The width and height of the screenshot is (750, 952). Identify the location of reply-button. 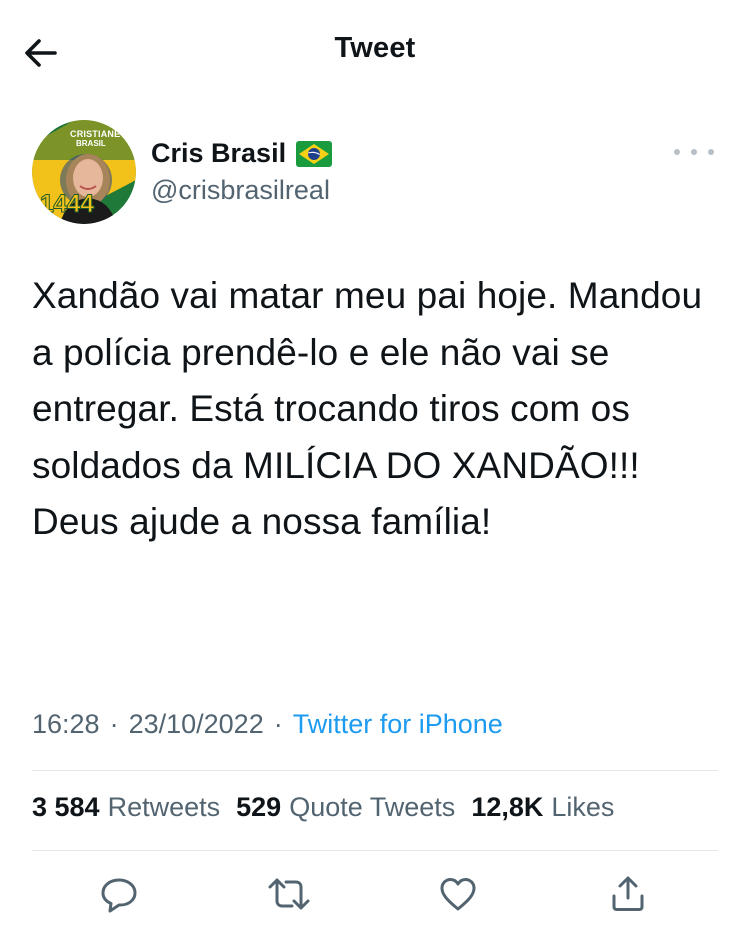
(119, 894).